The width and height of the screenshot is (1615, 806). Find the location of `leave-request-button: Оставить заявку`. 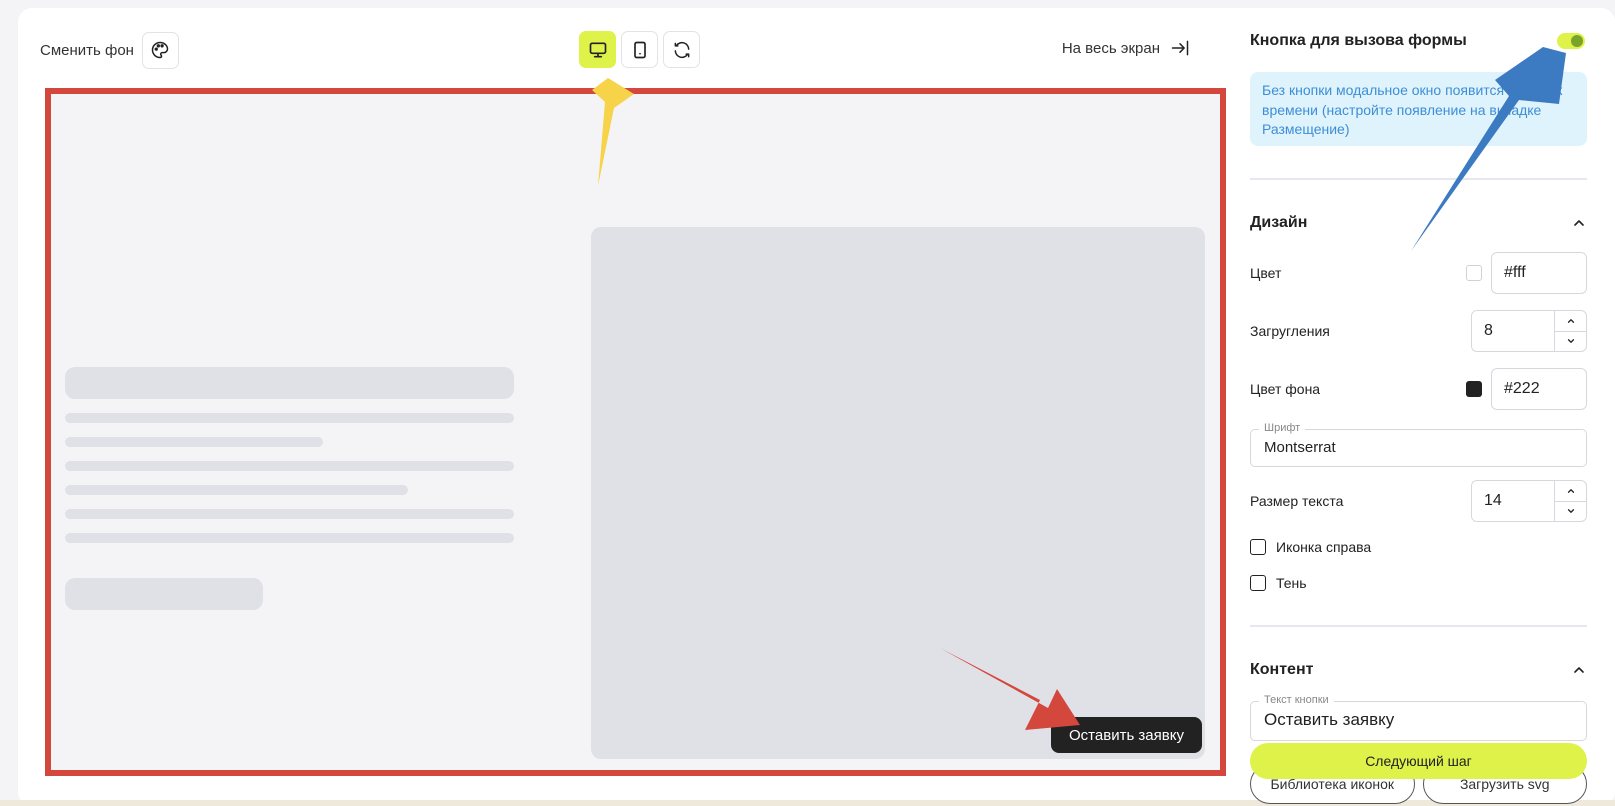

leave-request-button: Оставить заявку is located at coordinates (1126, 735).